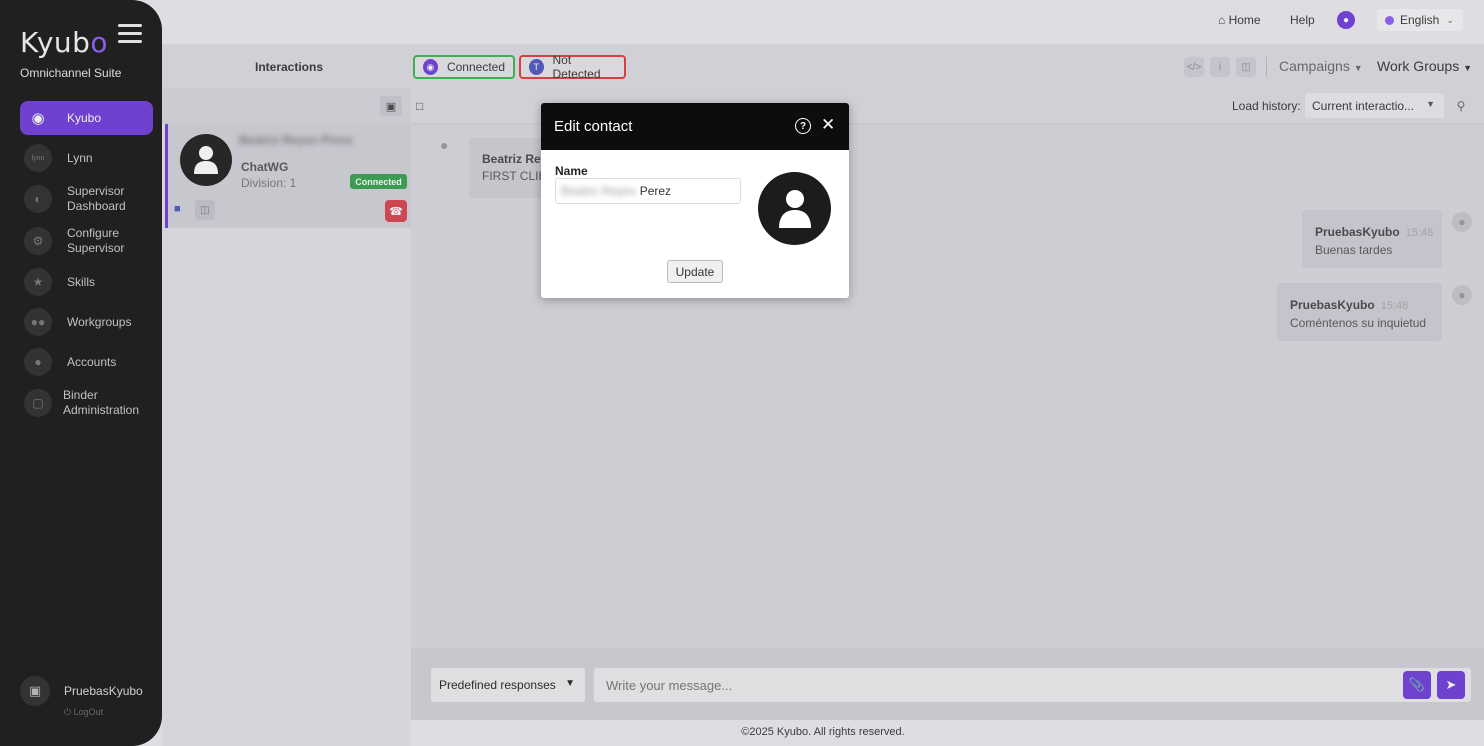  What do you see at coordinates (695, 126) in the screenshot?
I see `modal-header: Edit contact ? ✕` at bounding box center [695, 126].